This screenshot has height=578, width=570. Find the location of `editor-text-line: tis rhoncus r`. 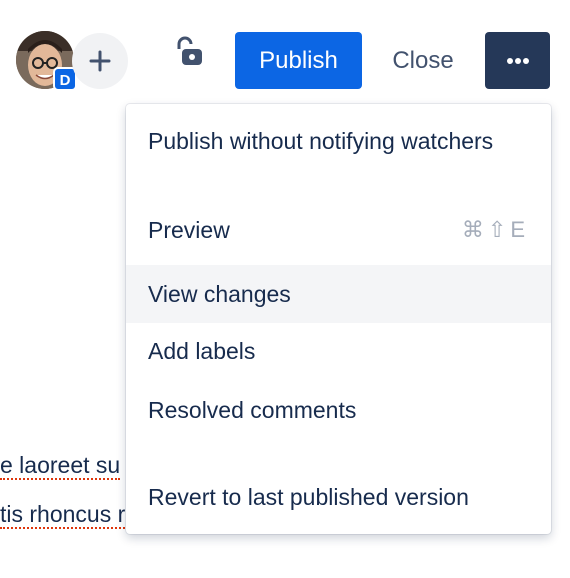

editor-text-line: tis rhoncus r is located at coordinates (63, 515).